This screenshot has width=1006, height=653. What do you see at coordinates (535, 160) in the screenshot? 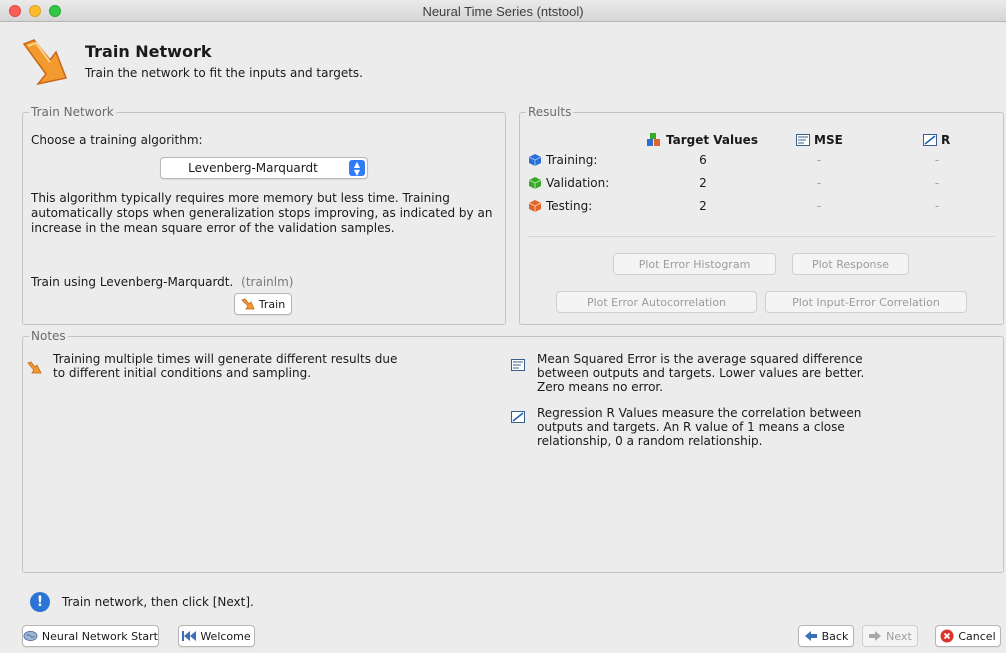
I see `training-cube-icon` at bounding box center [535, 160].